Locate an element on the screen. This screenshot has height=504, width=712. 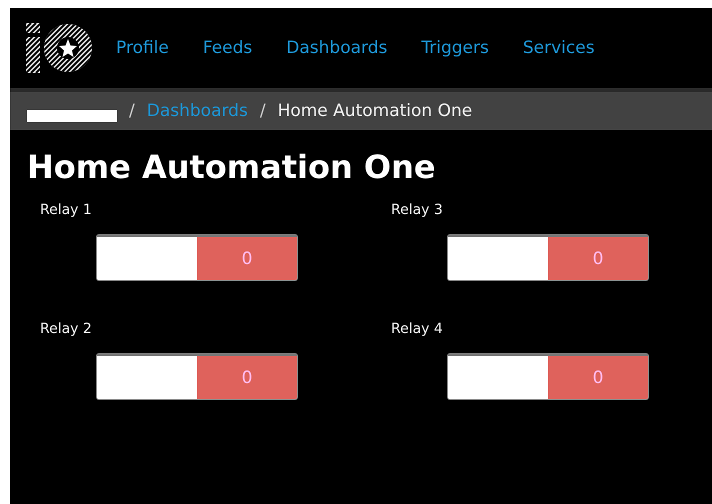
block-label: Relay 2 is located at coordinates (66, 329).